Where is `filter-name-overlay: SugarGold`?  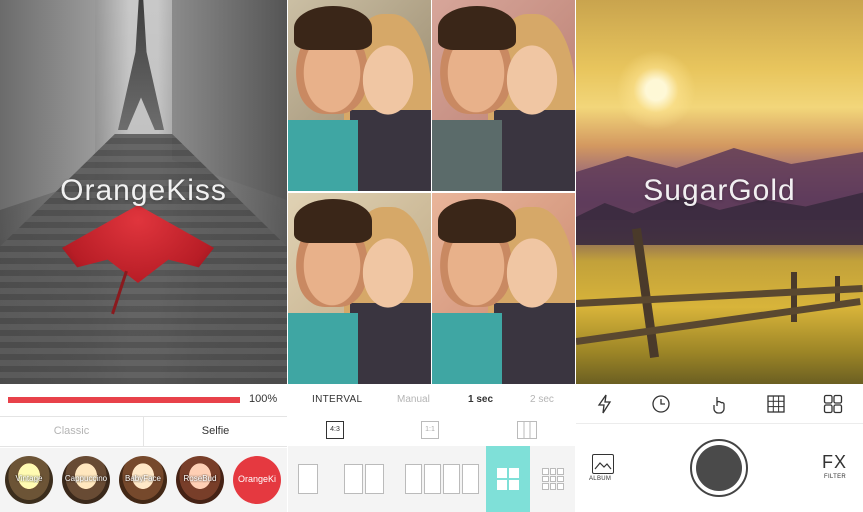 filter-name-overlay: SugarGold is located at coordinates (719, 190).